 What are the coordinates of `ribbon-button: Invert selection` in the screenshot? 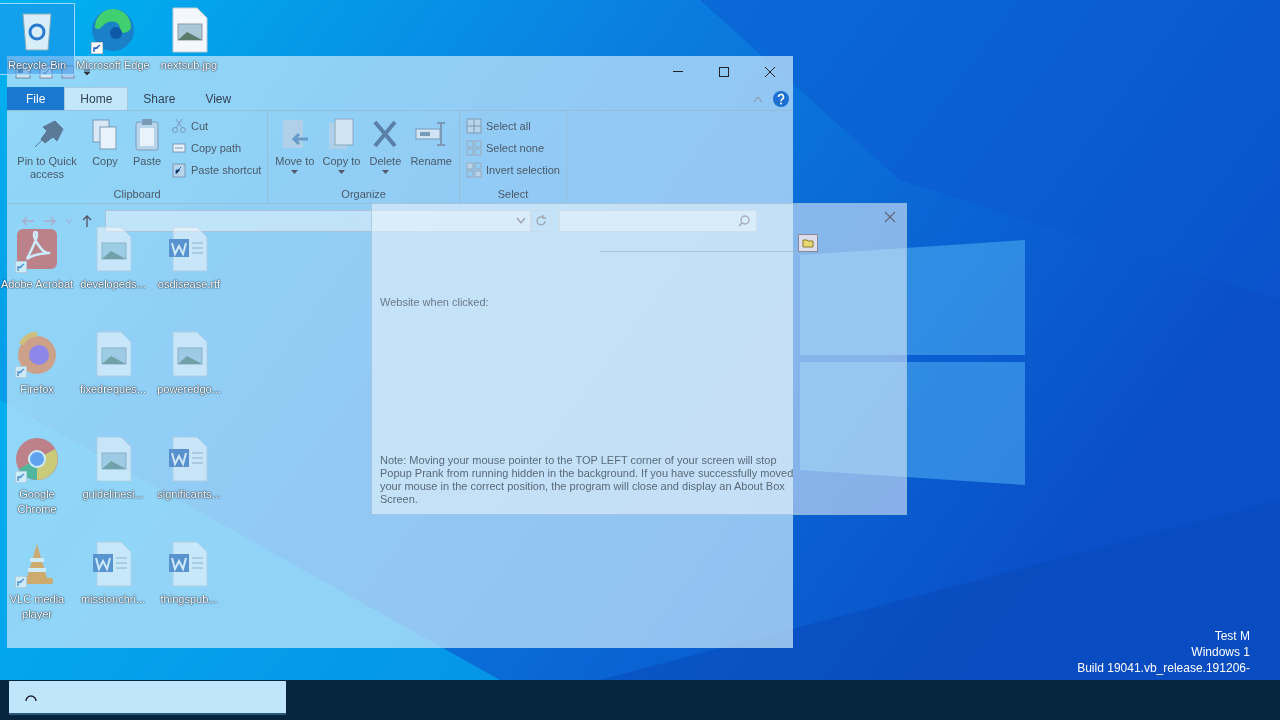 It's located at (512, 170).